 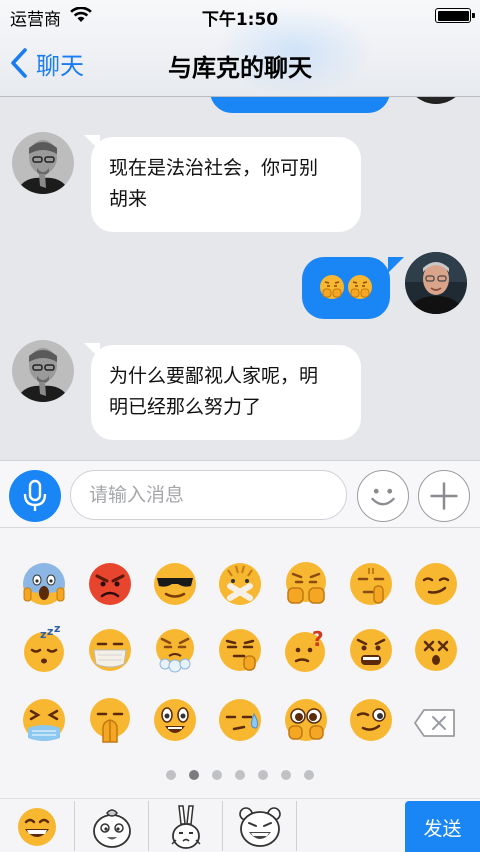 I want to click on weary-cold-emoji, so click(x=44, y=720).